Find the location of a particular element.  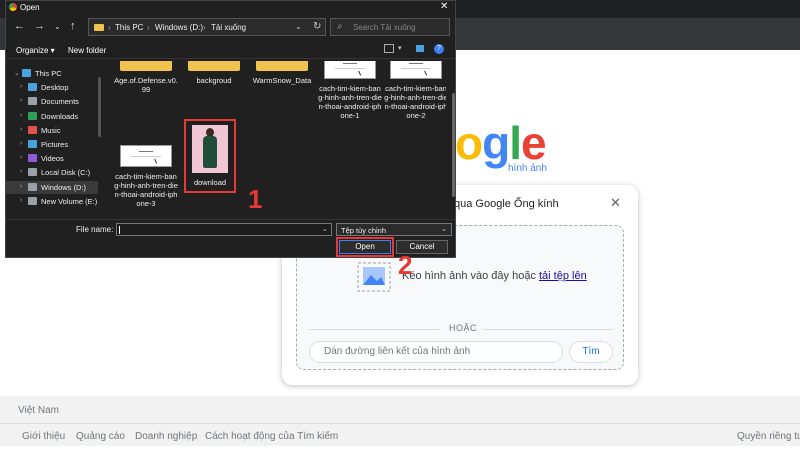

logo-letter: o is located at coordinates (469, 143).